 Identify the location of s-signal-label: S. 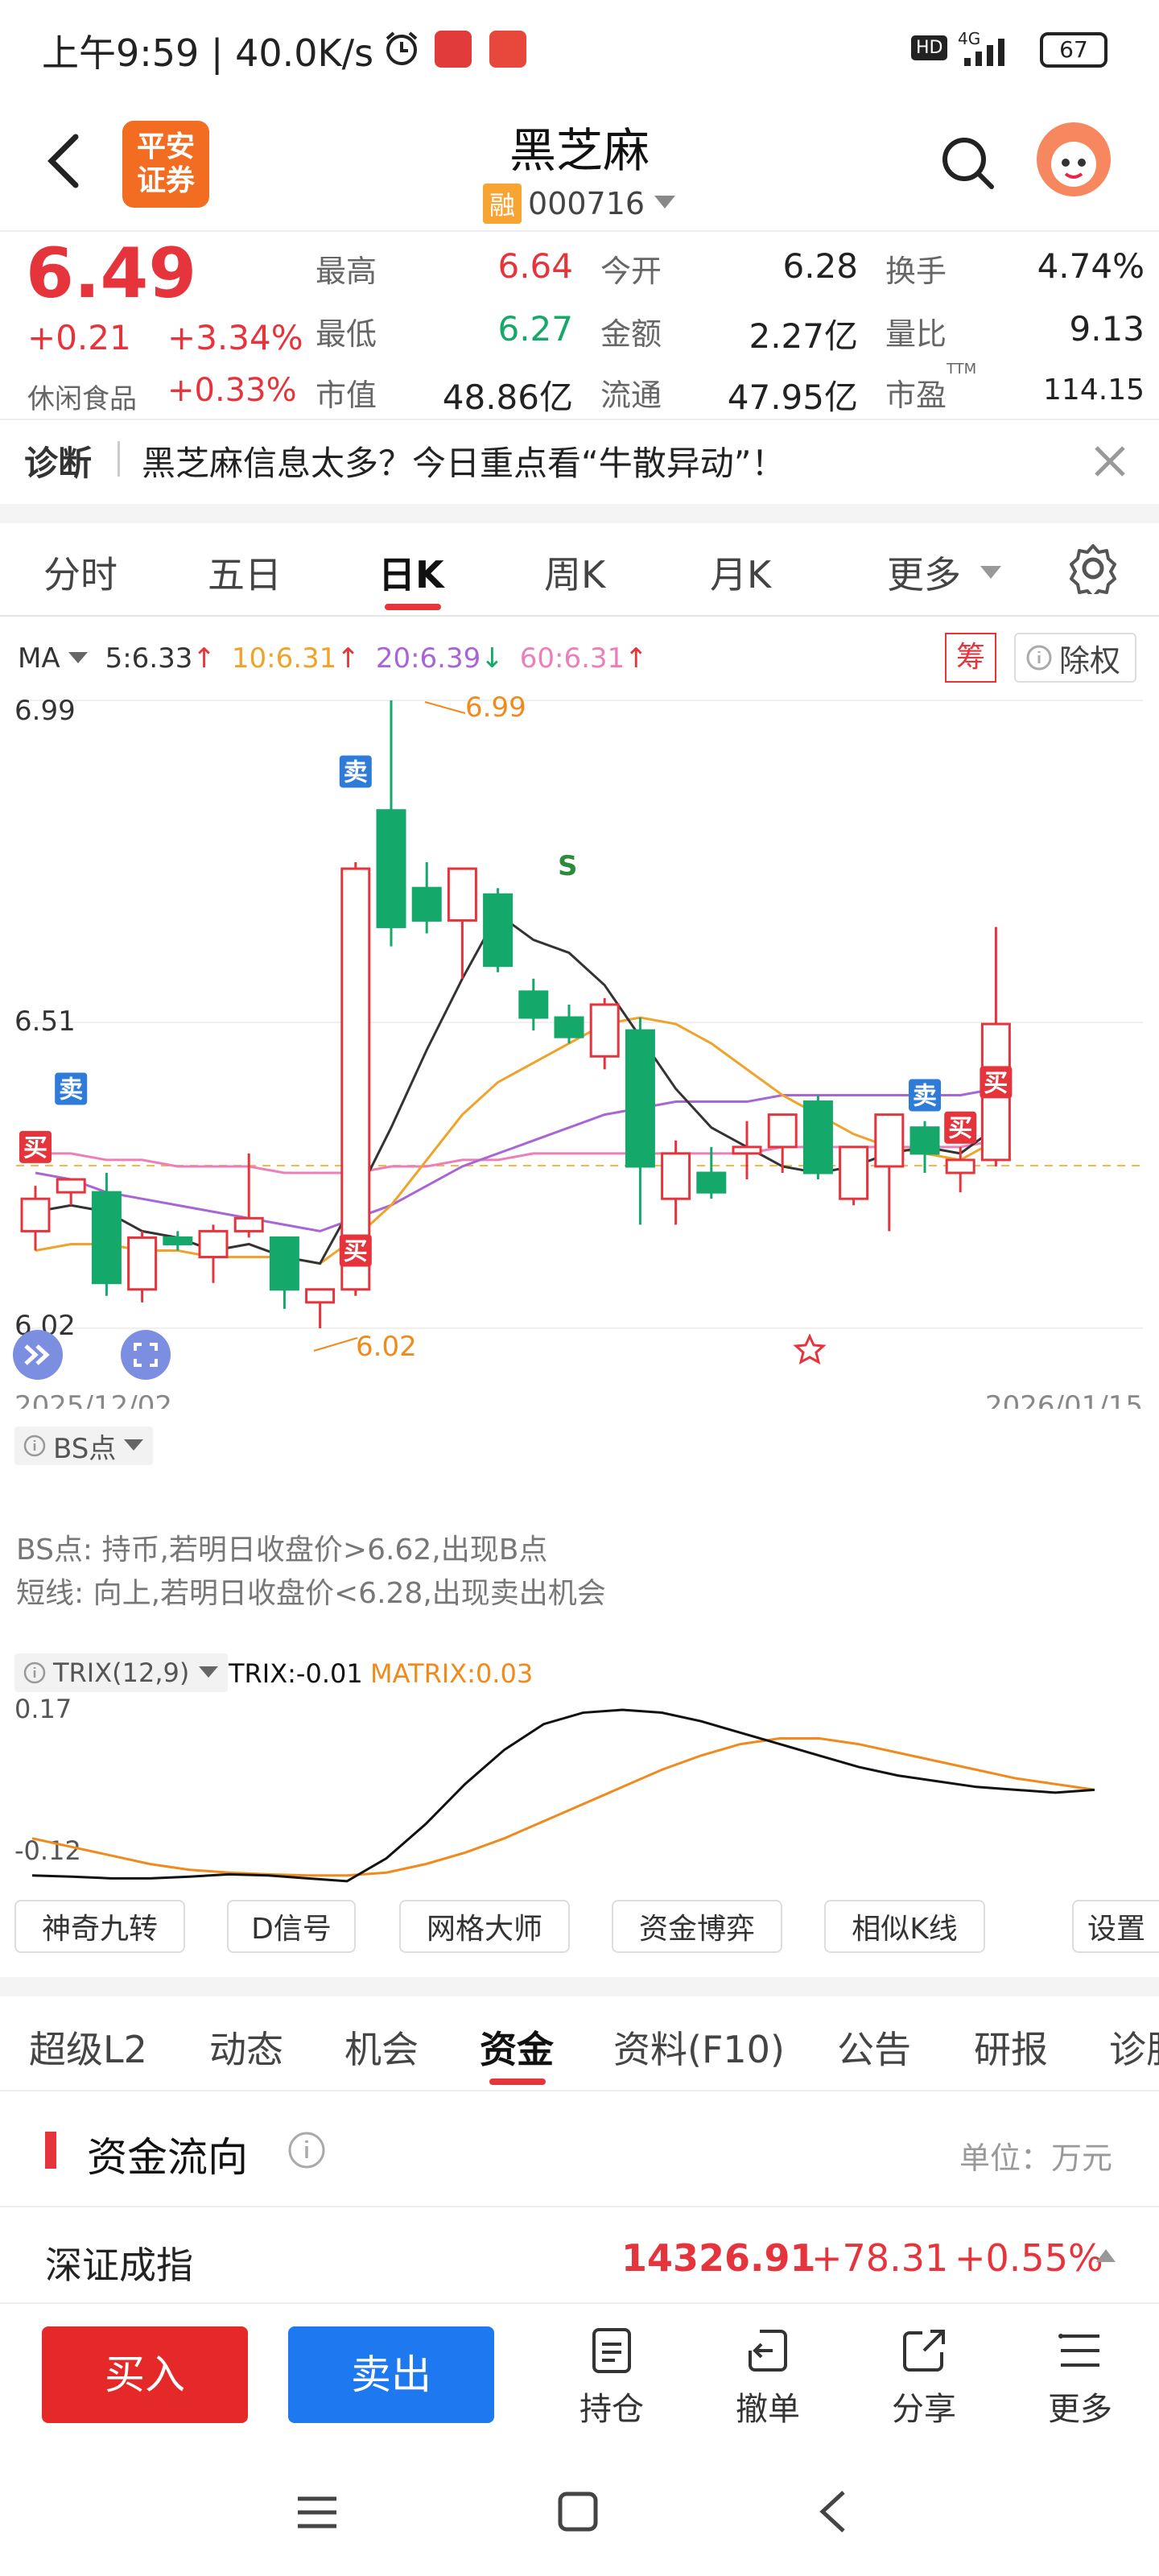
(568, 866).